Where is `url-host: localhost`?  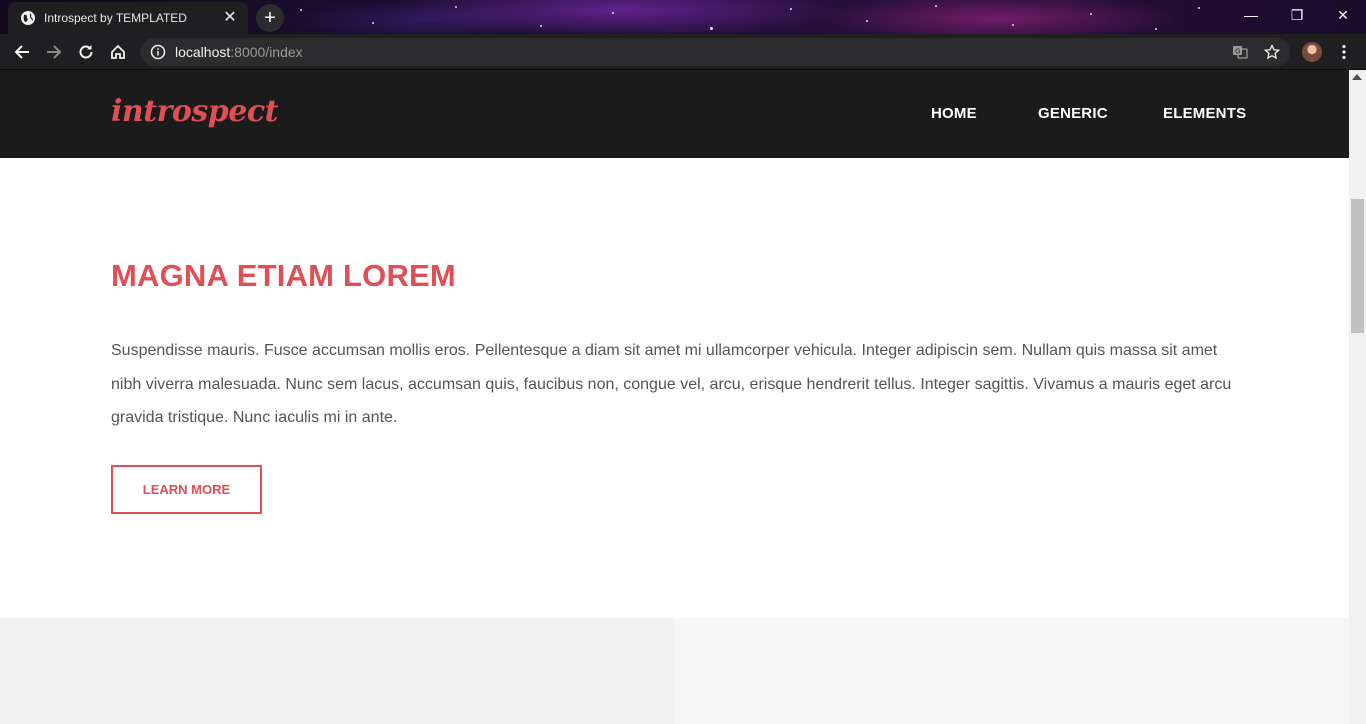
url-host: localhost is located at coordinates (203, 52).